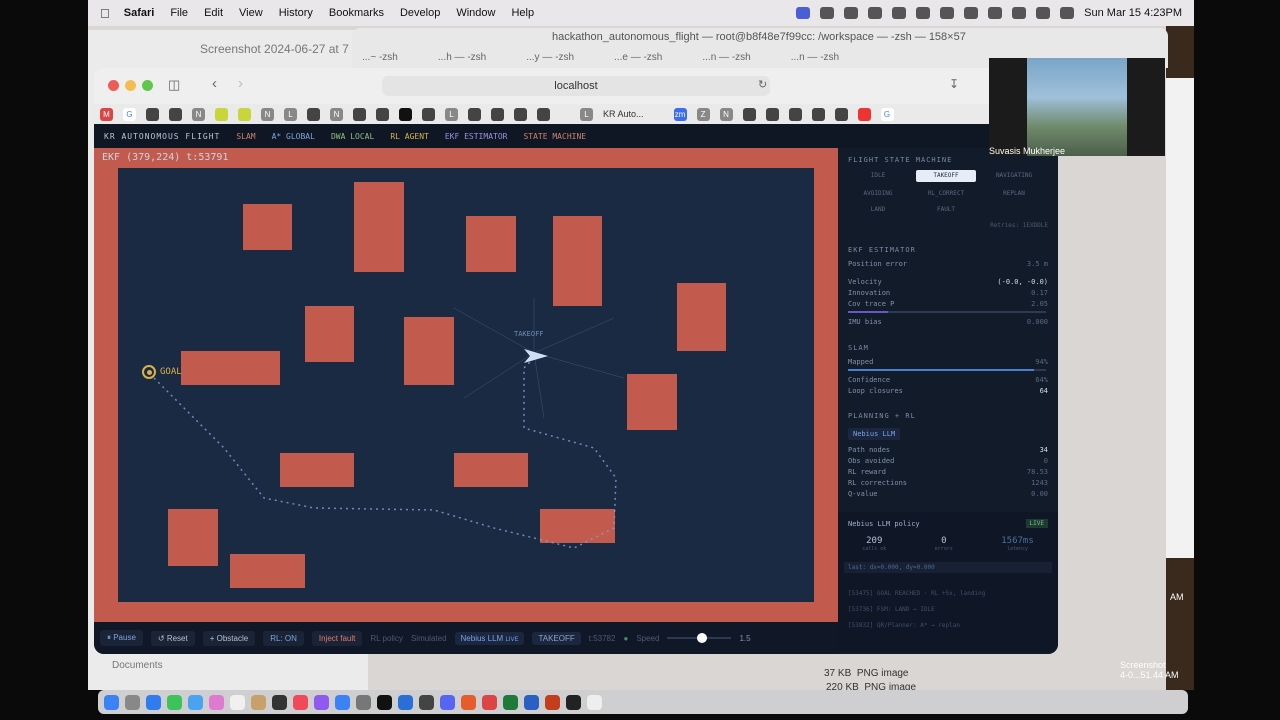 The image size is (1280, 720). Describe the element at coordinates (162, 372) in the screenshot. I see `goal-marker: GOAL` at that location.